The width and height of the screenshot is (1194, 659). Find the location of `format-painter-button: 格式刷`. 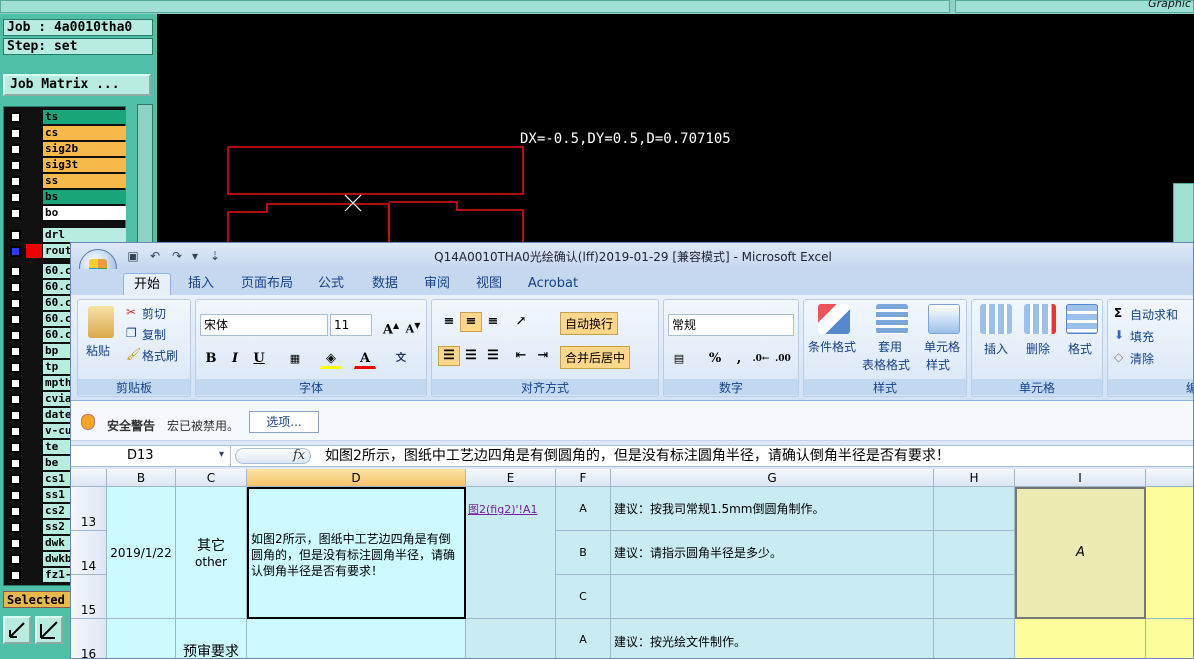

format-painter-button: 格式刷 is located at coordinates (160, 355).